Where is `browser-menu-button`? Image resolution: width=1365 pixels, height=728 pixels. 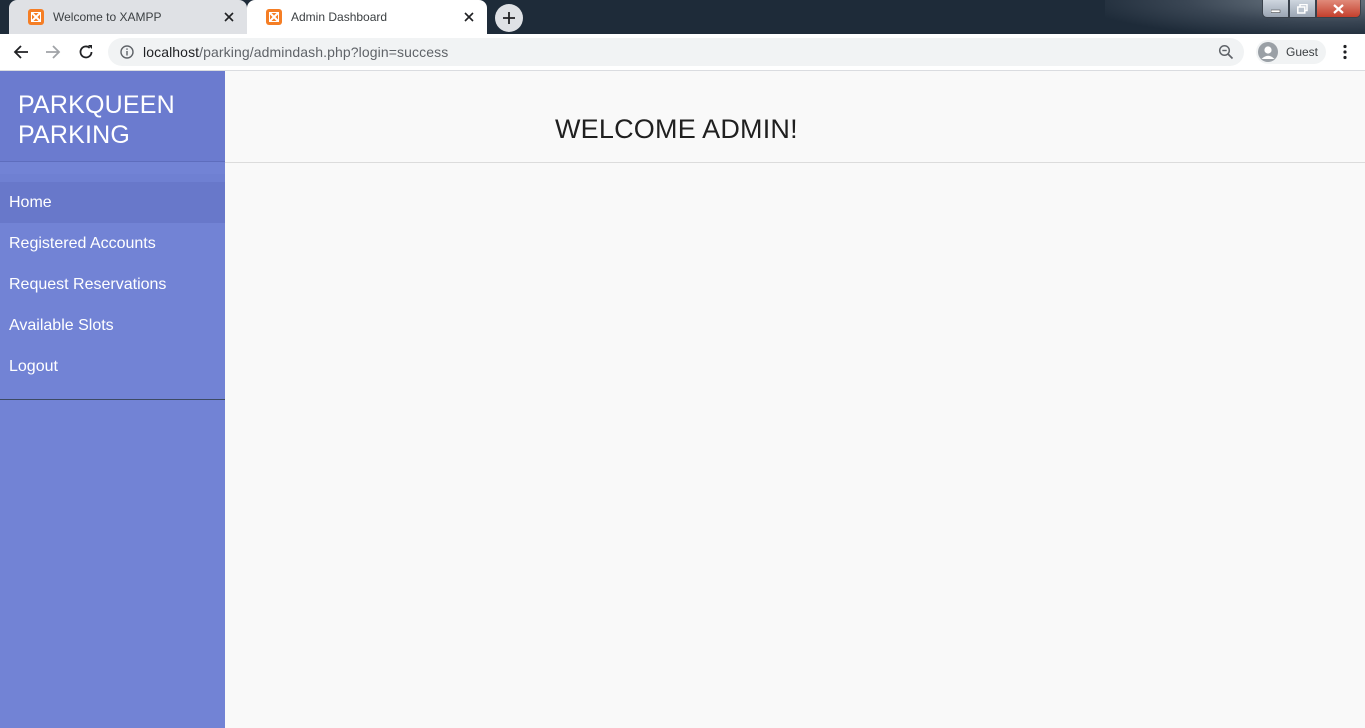
browser-menu-button is located at coordinates (1345, 52).